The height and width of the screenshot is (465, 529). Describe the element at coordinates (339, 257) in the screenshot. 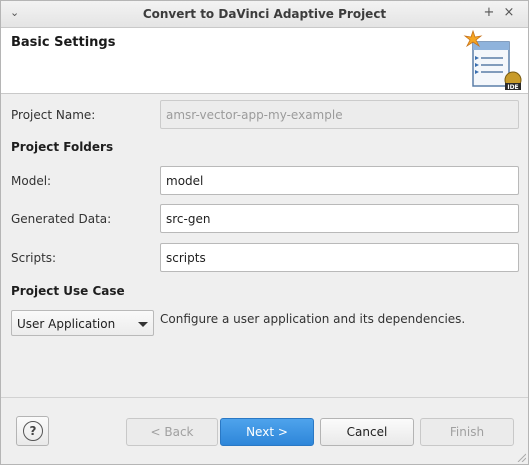

I see `scripts-field` at that location.